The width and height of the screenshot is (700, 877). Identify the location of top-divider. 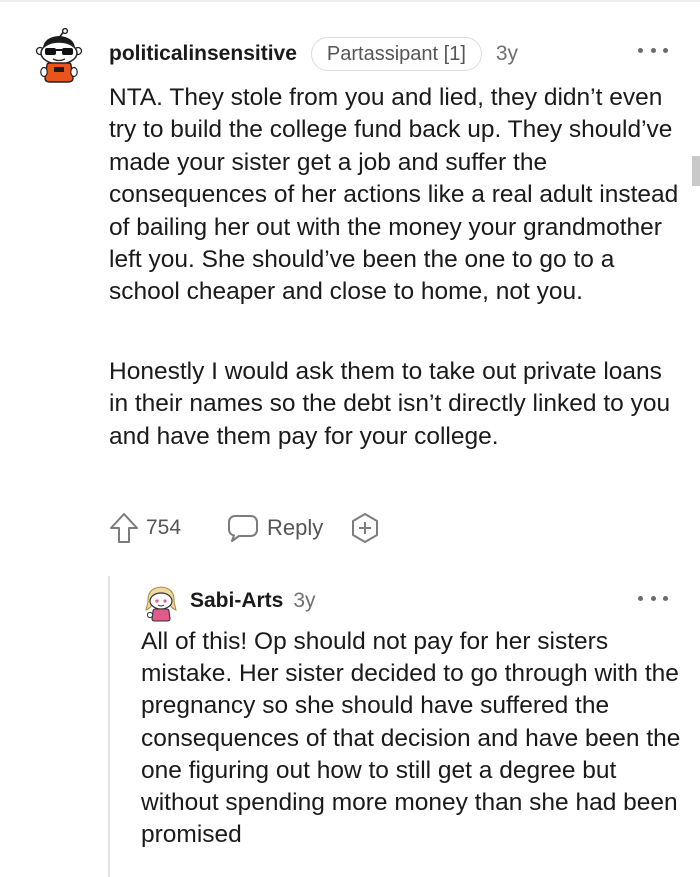
(350, 1).